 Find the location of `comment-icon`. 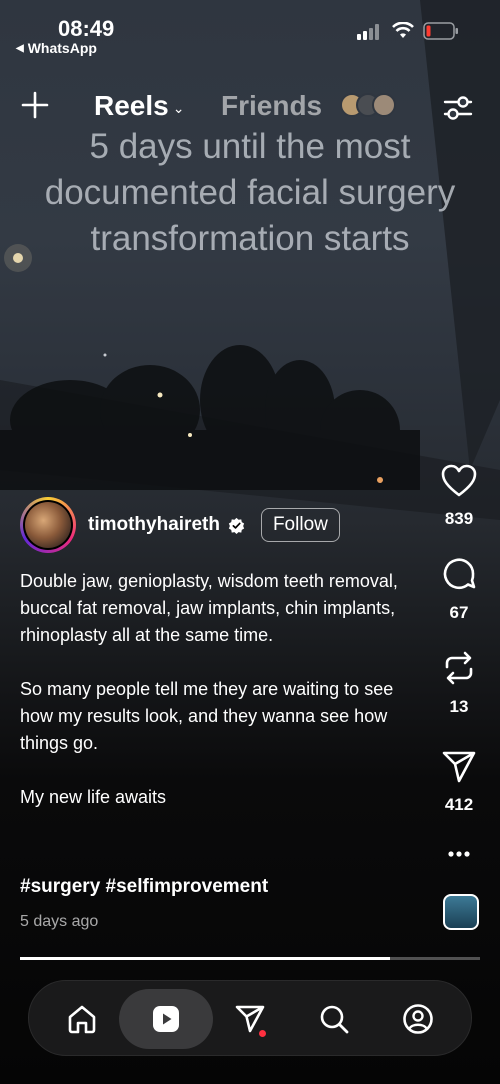

comment-icon is located at coordinates (459, 574).